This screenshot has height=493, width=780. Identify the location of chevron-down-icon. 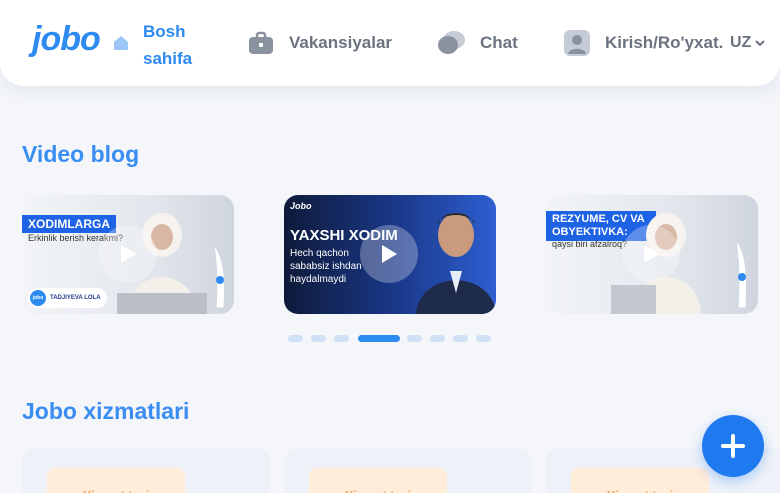
(760, 43).